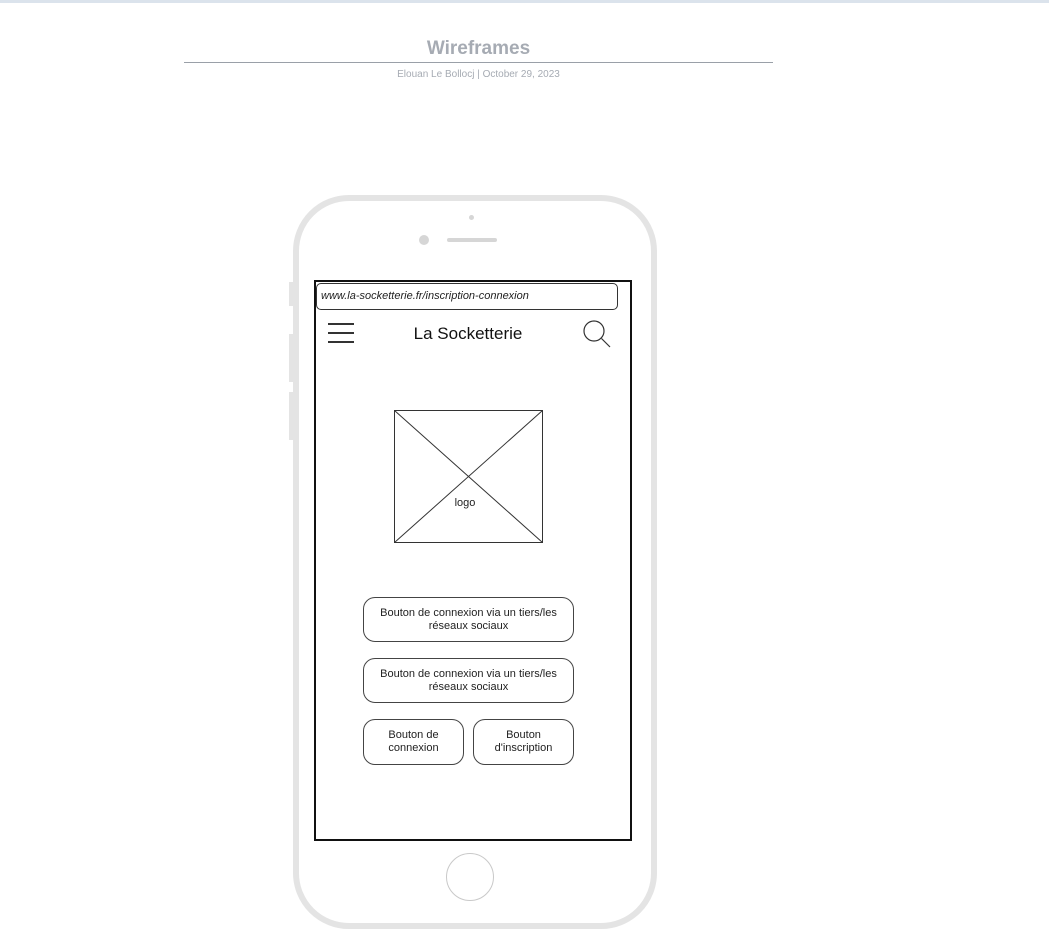  What do you see at coordinates (471, 217) in the screenshot?
I see `phone-camera` at bounding box center [471, 217].